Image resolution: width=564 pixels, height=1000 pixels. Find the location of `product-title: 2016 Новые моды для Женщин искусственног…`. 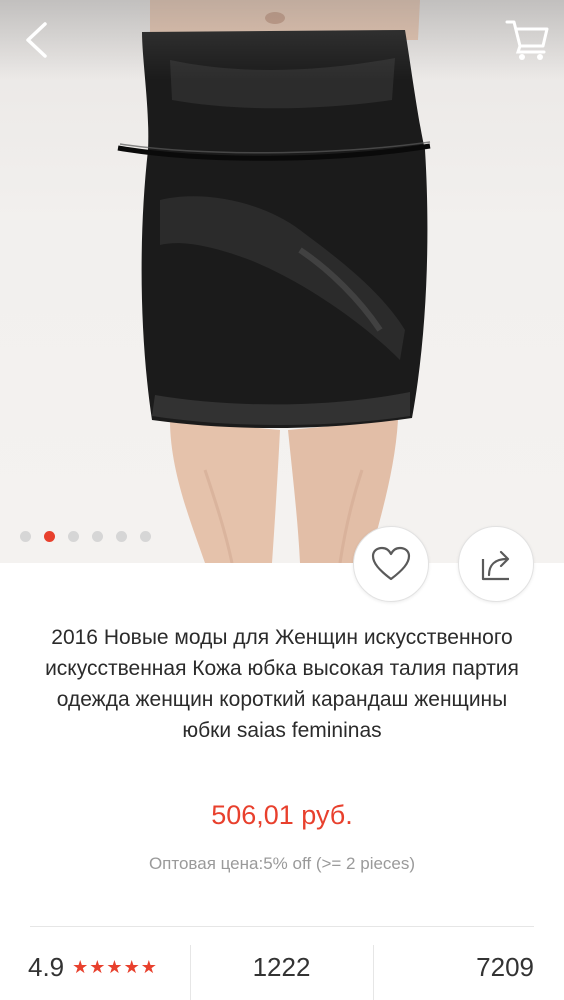

product-title: 2016 Новые моды для Женщин искусственног… is located at coordinates (282, 684).